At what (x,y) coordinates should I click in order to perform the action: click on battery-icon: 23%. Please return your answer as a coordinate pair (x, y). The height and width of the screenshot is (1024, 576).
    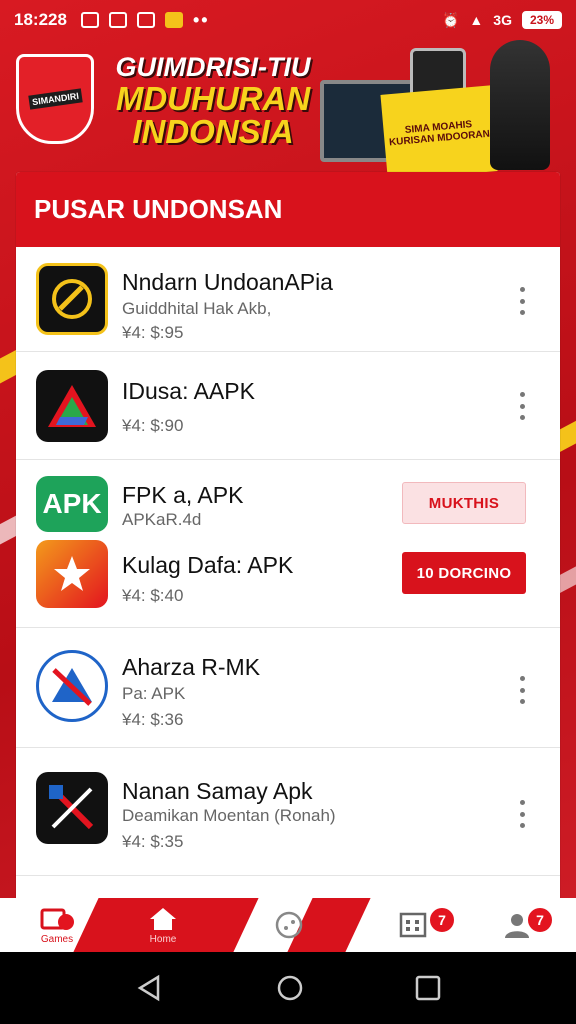
    Looking at the image, I should click on (541, 20).